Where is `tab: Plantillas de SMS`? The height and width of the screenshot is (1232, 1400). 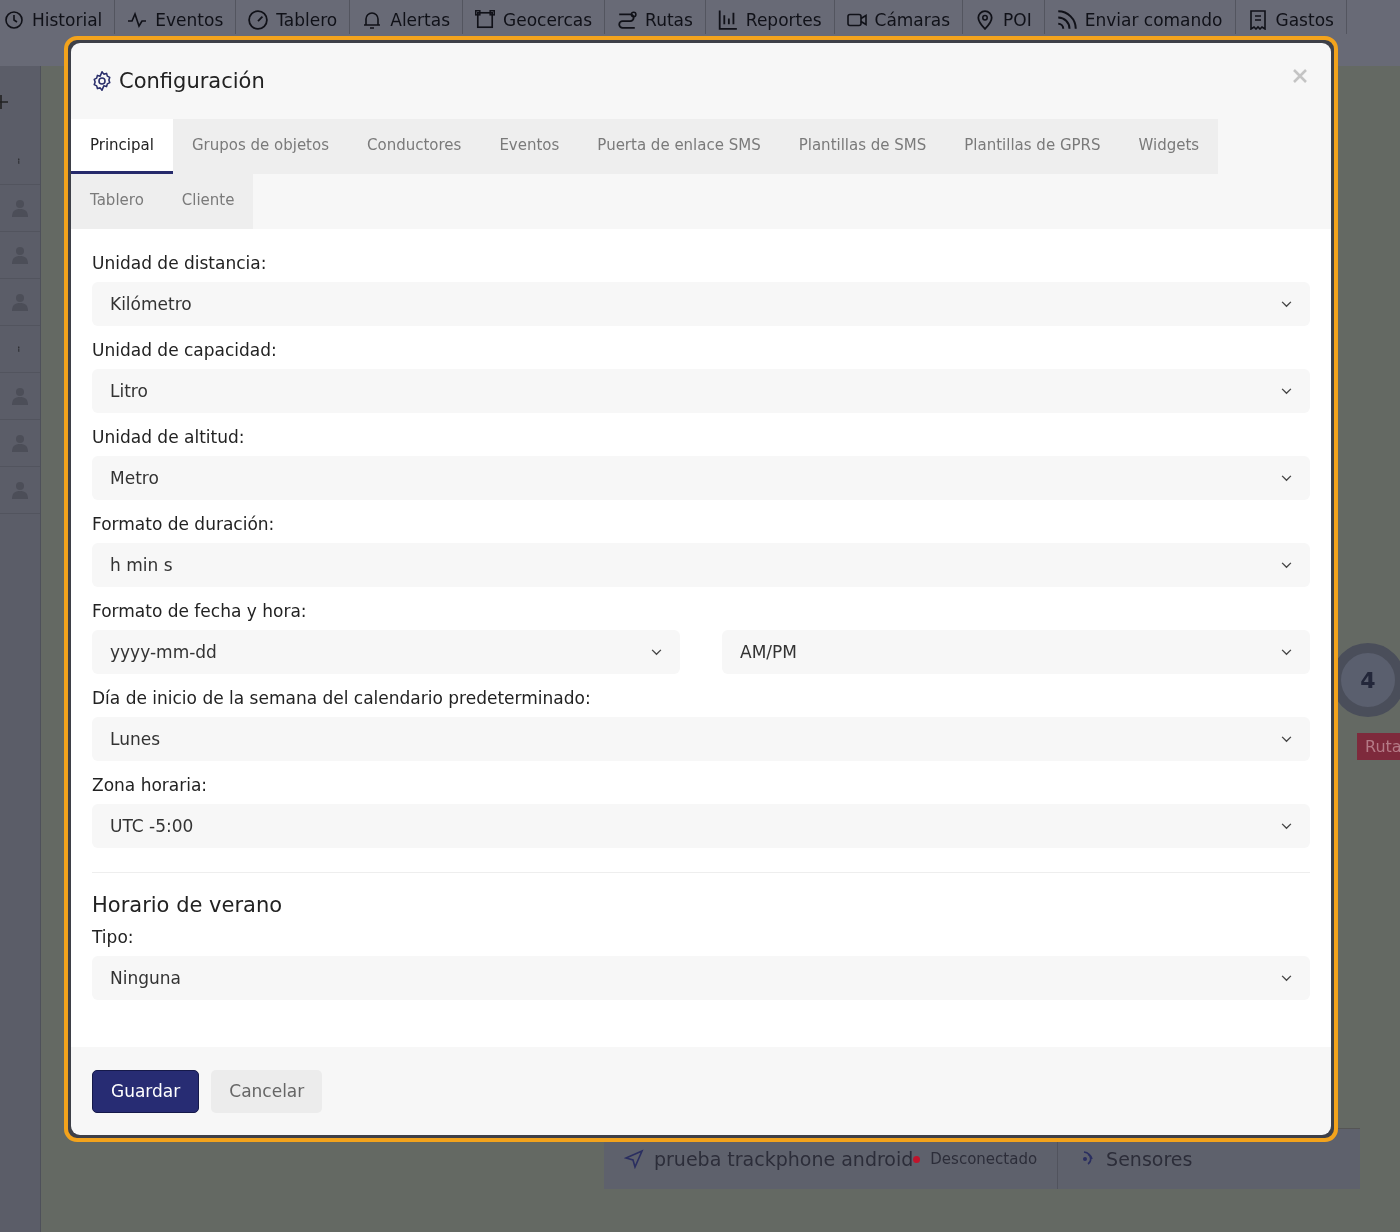
tab: Plantillas de SMS is located at coordinates (862, 146).